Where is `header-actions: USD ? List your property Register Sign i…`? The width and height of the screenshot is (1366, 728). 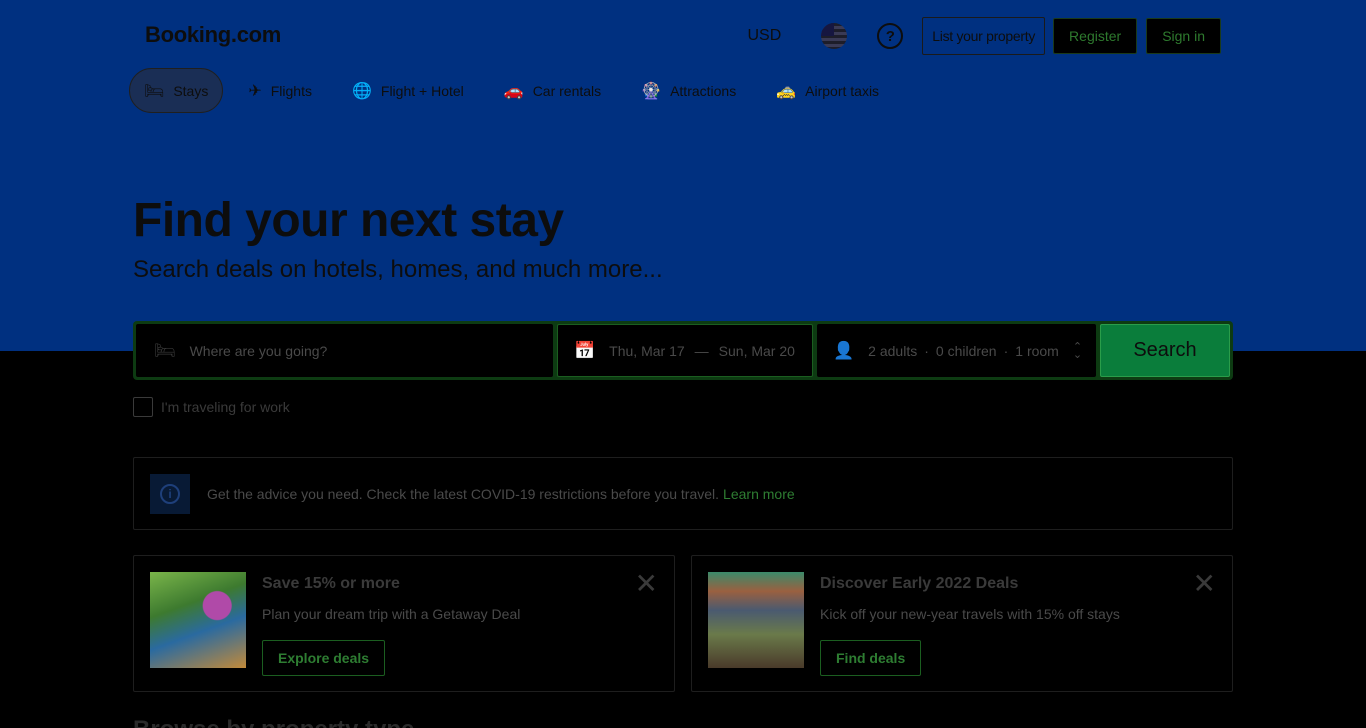 header-actions: USD ? List your property Register Sign i… is located at coordinates (984, 36).